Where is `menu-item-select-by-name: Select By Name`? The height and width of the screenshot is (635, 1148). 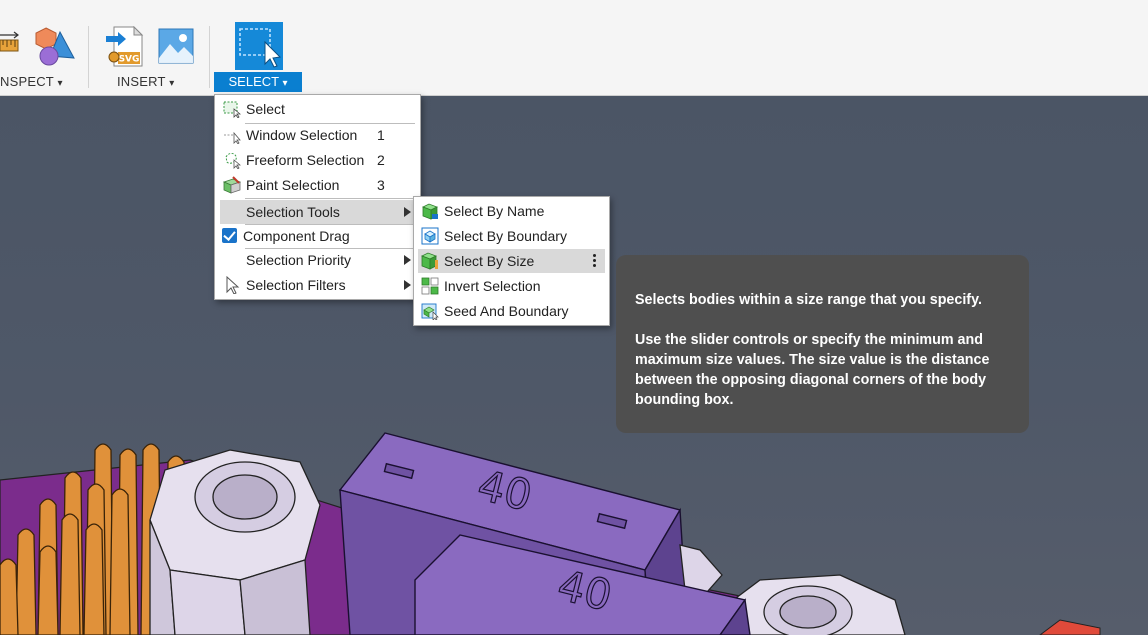 menu-item-select-by-name: Select By Name is located at coordinates (511, 211).